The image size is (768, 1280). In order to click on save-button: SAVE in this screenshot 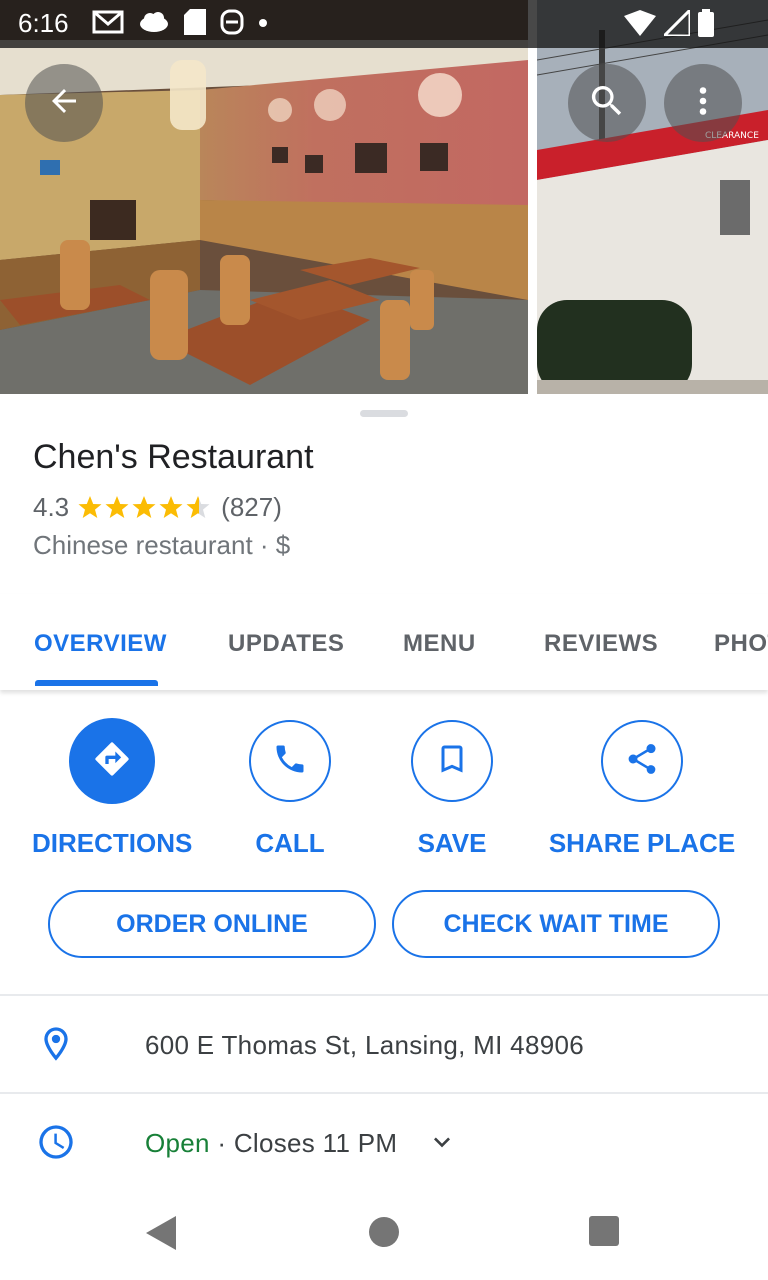, I will do `click(452, 788)`.